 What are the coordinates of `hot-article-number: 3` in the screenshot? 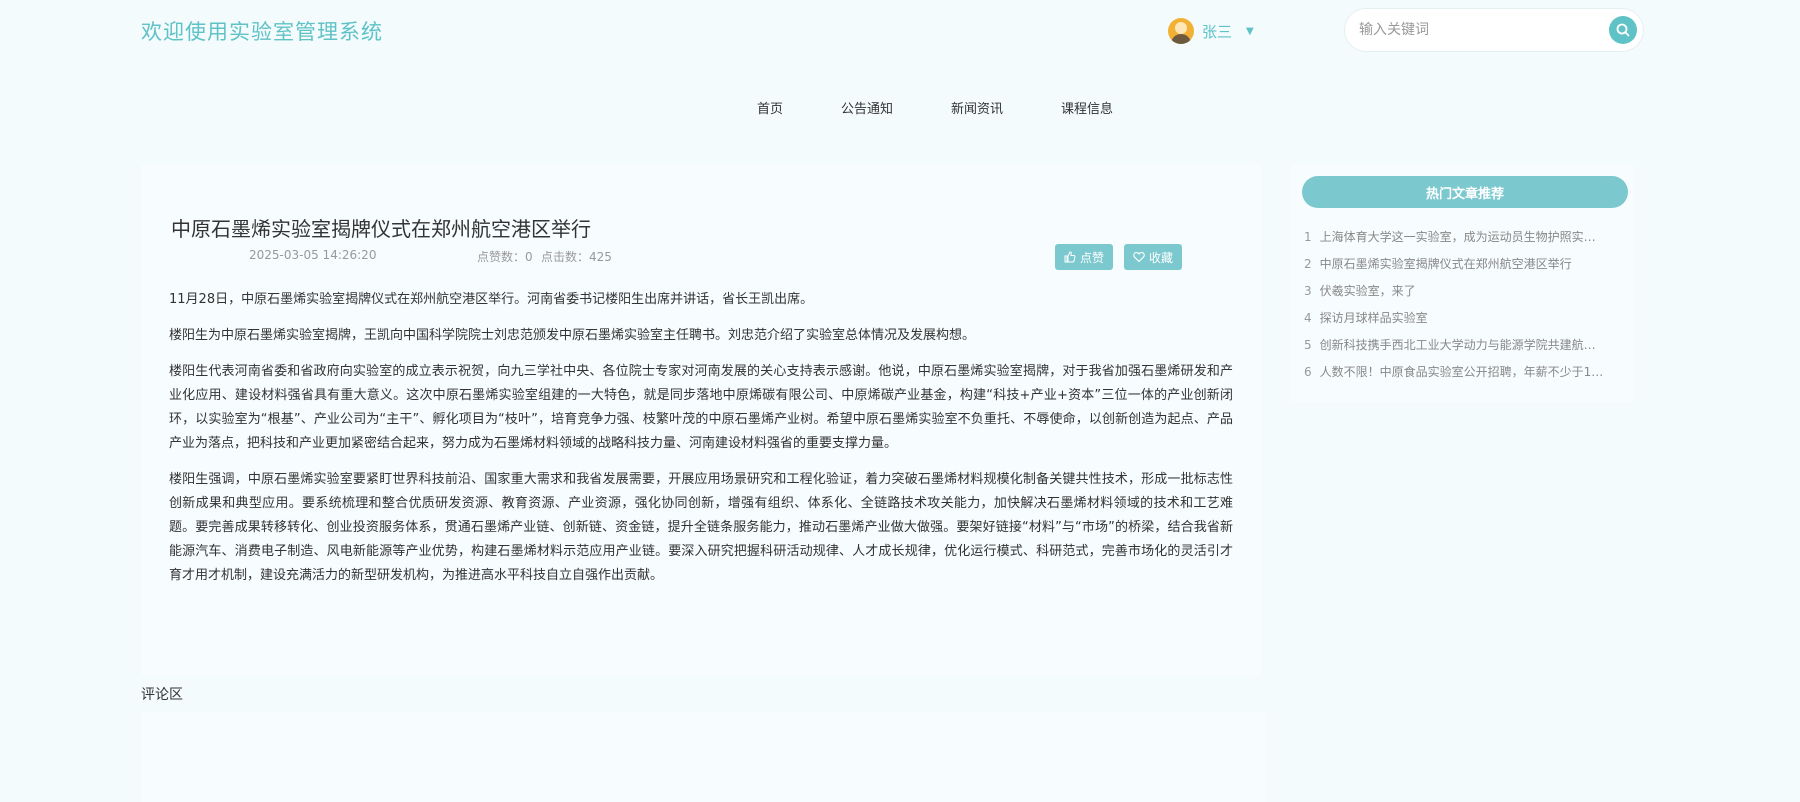 It's located at (1308, 291).